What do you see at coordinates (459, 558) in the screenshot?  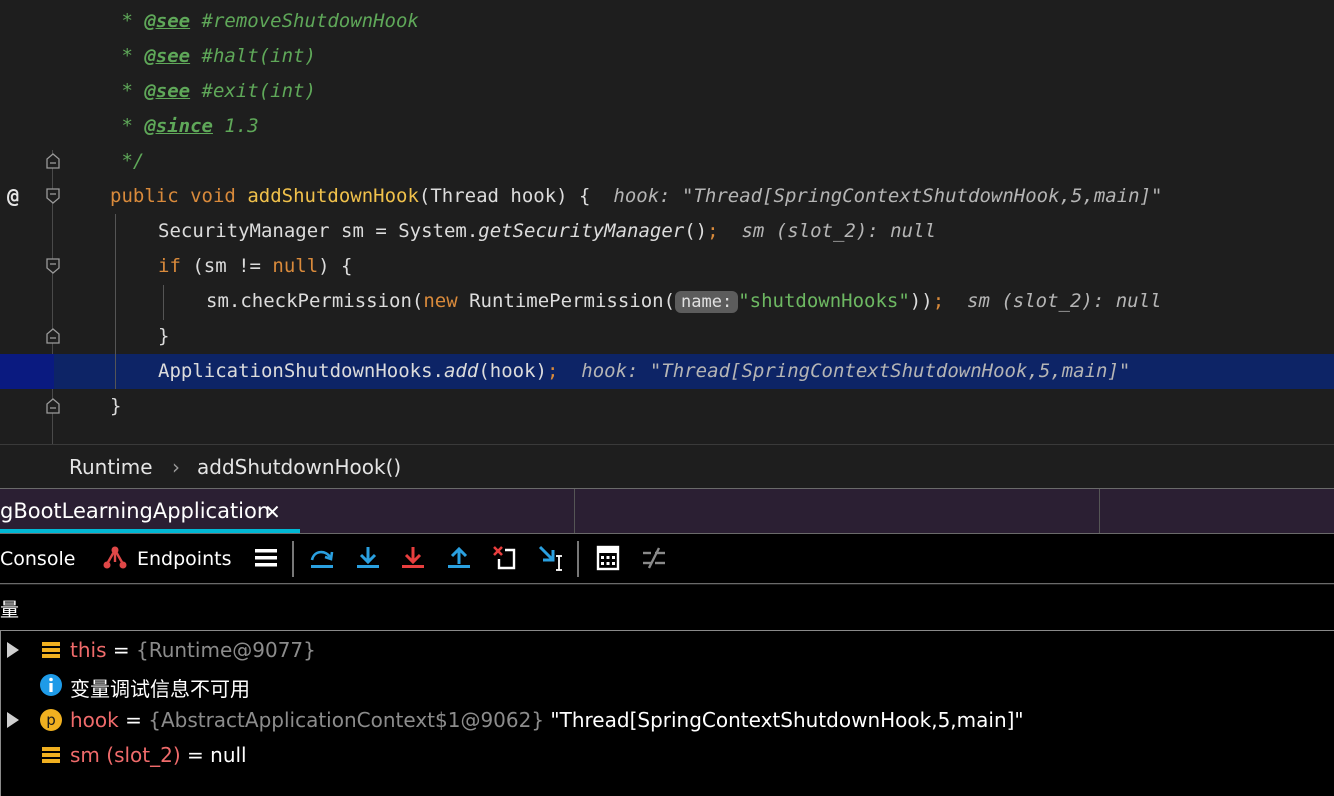 I see `step-out-icon` at bounding box center [459, 558].